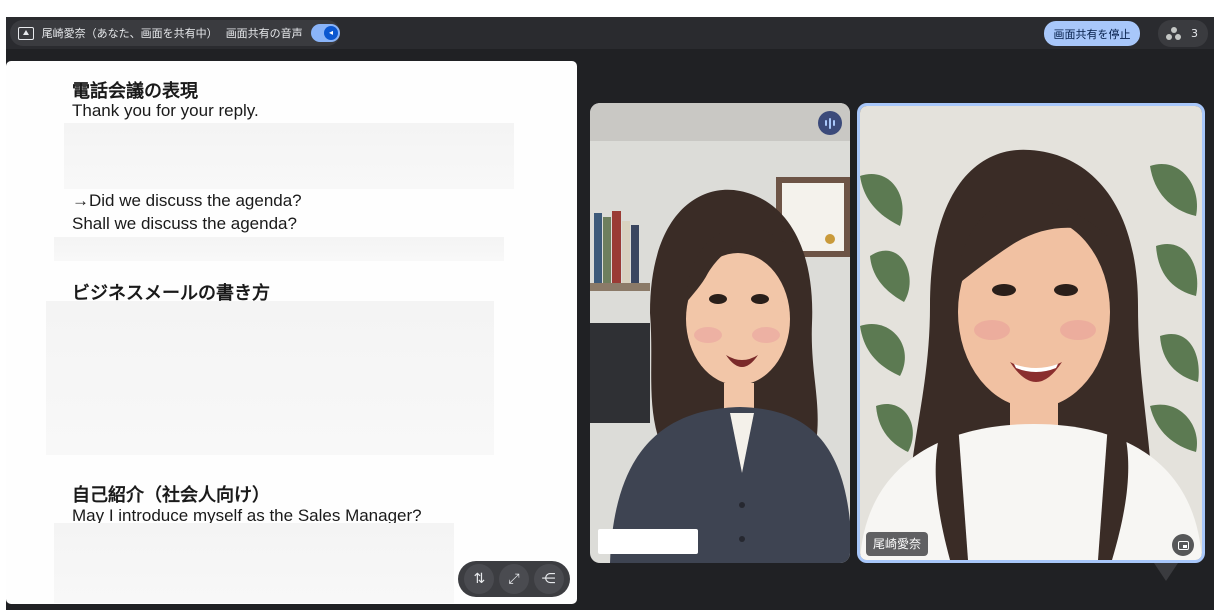  Describe the element at coordinates (129, 33) in the screenshot. I see `presenting-text: 尾崎愛奈（あなた、画面を共有中）` at that location.